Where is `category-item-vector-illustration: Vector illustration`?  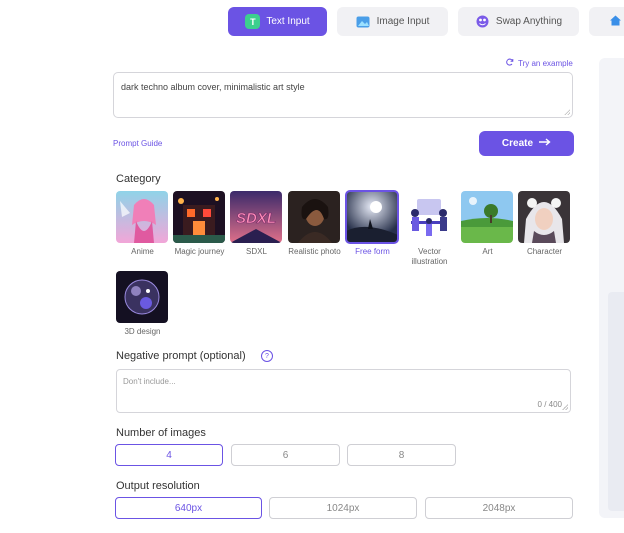
category-item-vector-illustration: Vector illustration is located at coordinates (429, 229).